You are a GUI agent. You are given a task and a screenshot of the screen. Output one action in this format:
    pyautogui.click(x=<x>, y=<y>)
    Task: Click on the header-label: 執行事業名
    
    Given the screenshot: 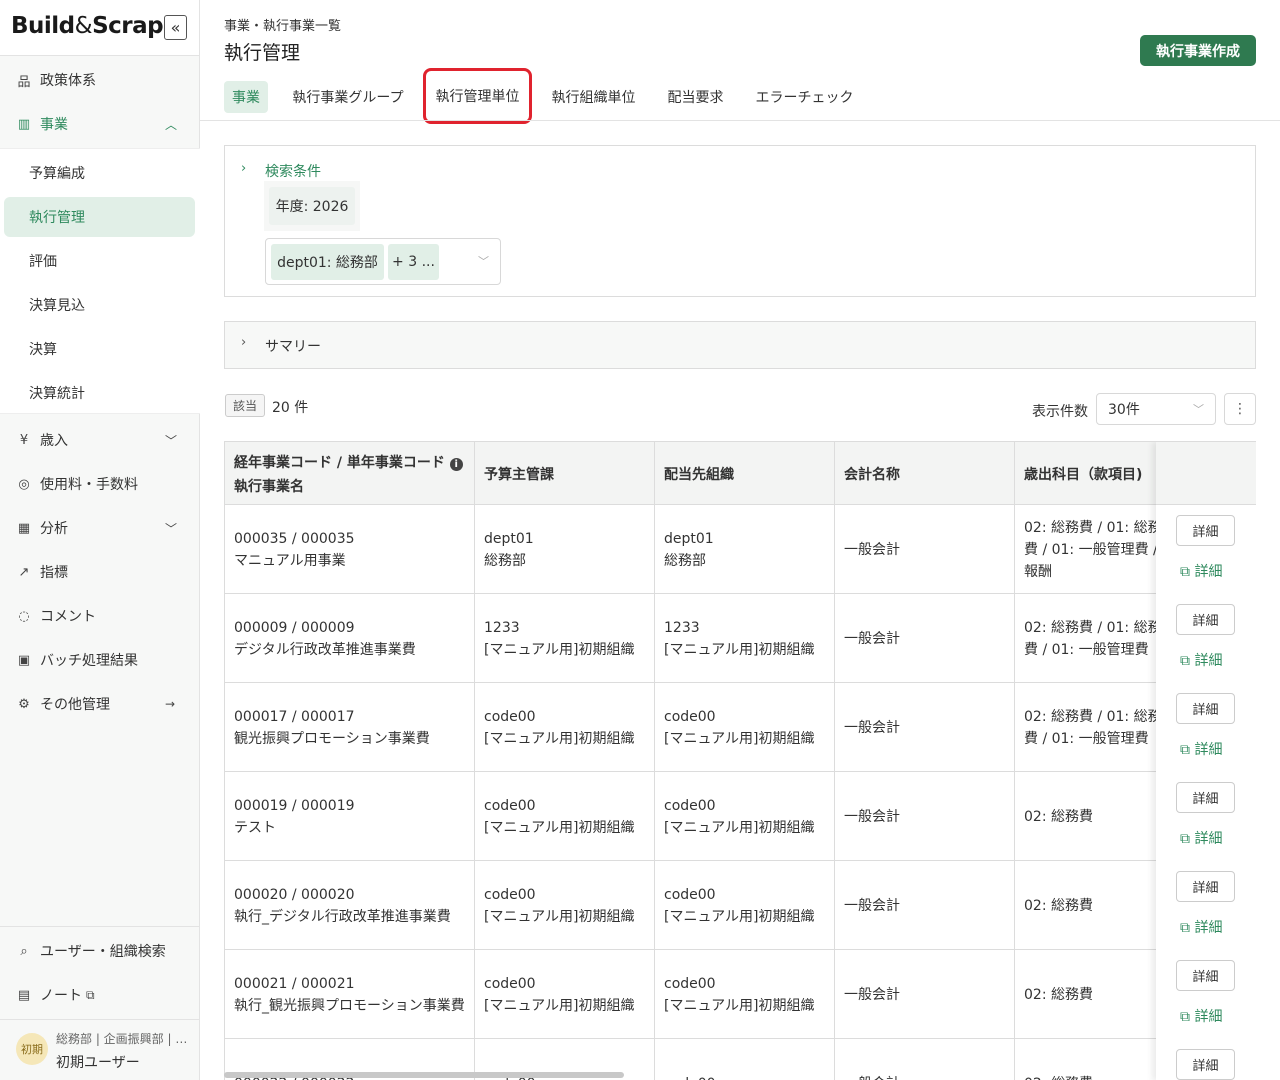 What is the action you would take?
    pyautogui.click(x=269, y=486)
    